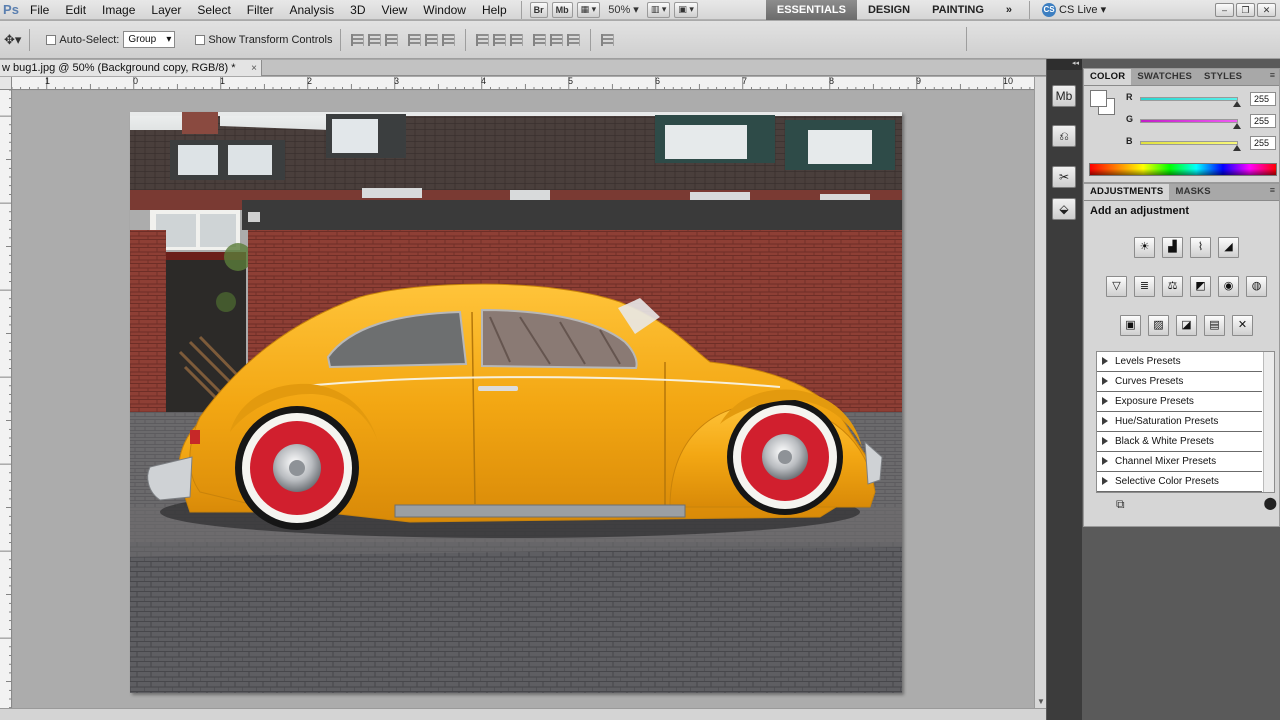 The image size is (1280, 720). Describe the element at coordinates (415, 39) in the screenshot. I see `align-left-icon` at that location.